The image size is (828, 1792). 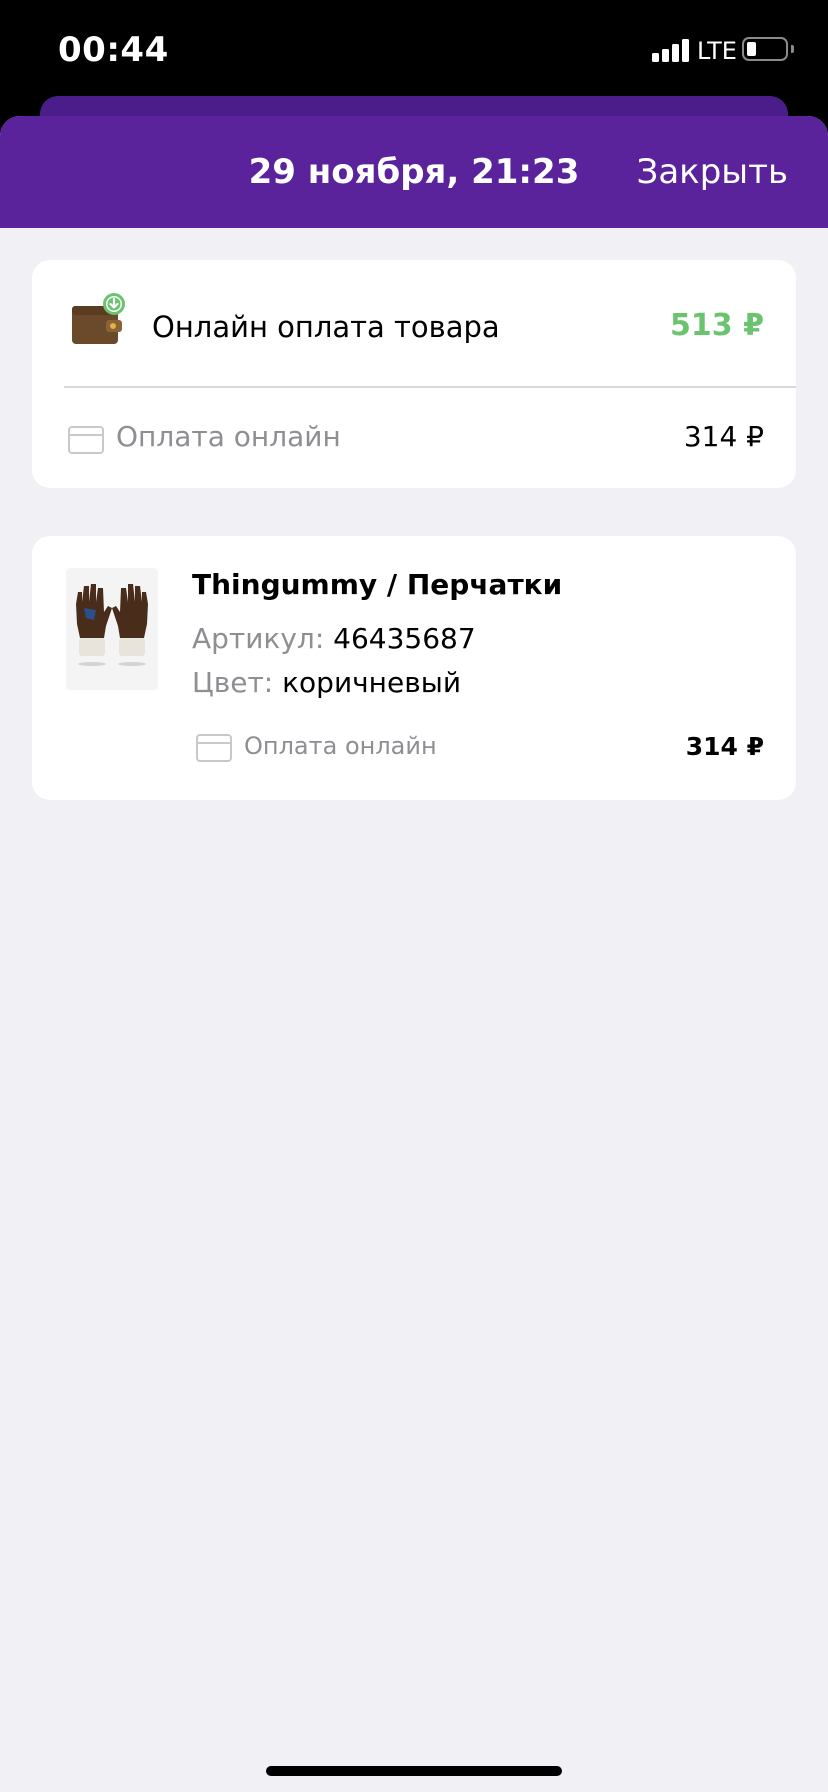 I want to click on product-article: Артикул: 46435687, so click(x=334, y=638).